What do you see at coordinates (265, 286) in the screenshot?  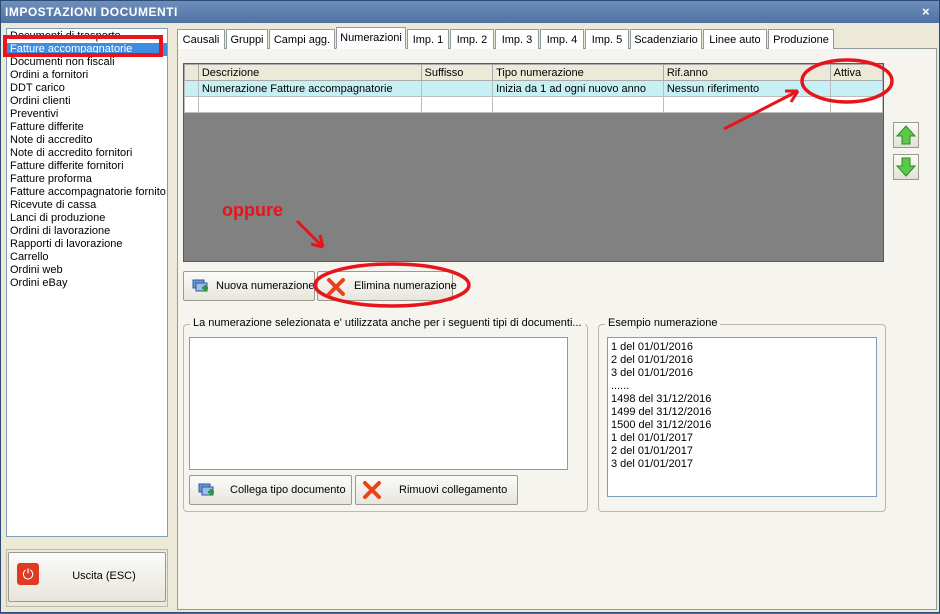 I see `nuova-numerazione-label: Nuova numerazione` at bounding box center [265, 286].